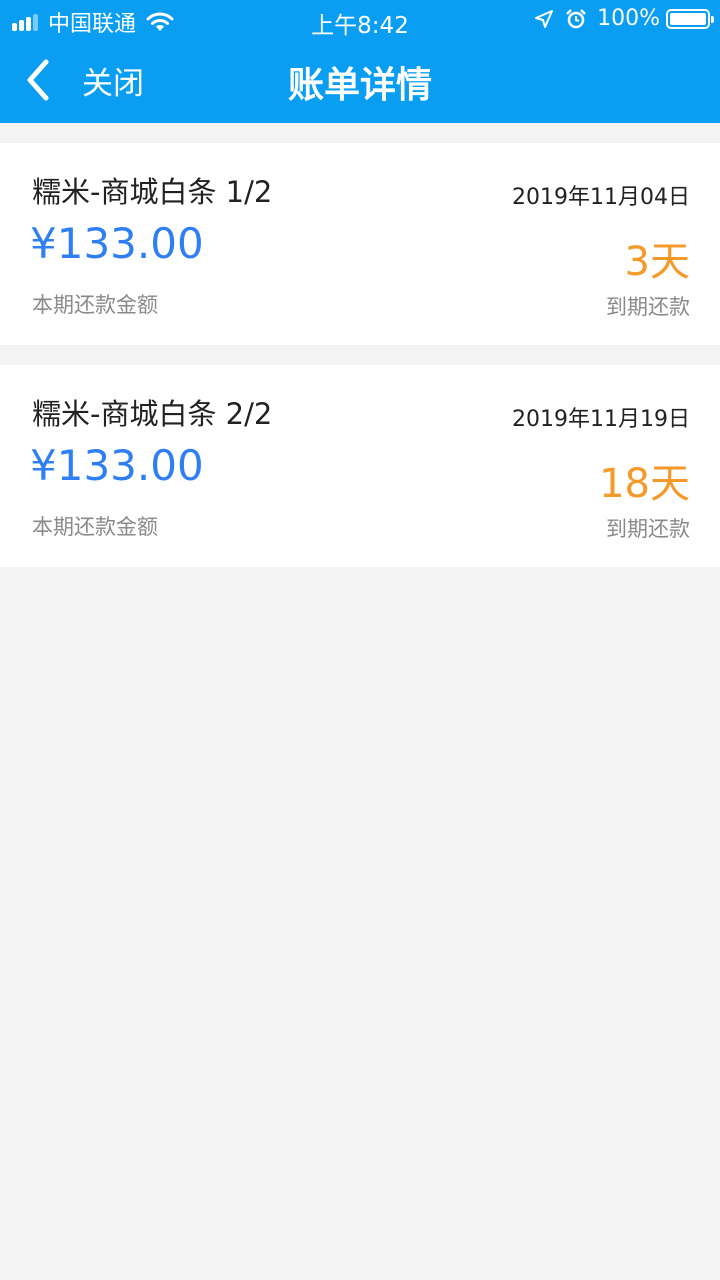 This screenshot has width=720, height=1280. I want to click on bill-date: 2019年11月04日, so click(601, 197).